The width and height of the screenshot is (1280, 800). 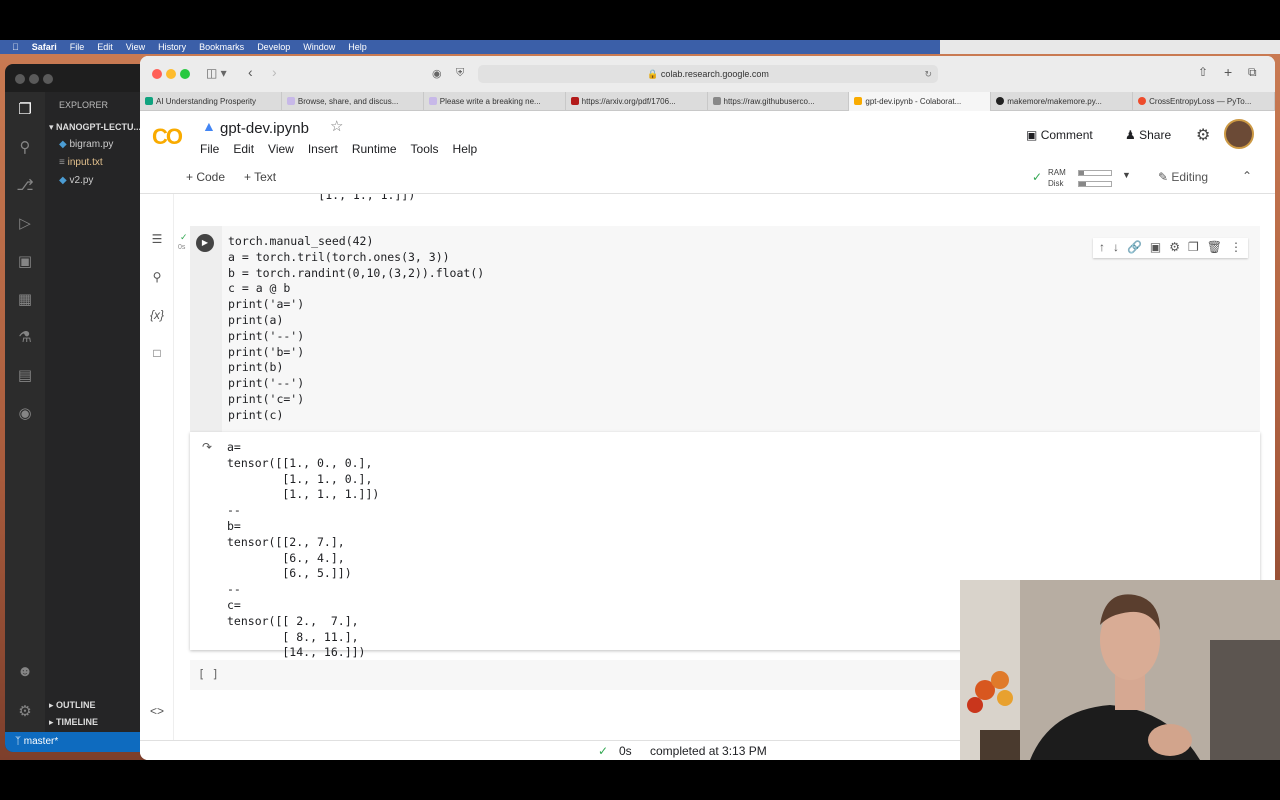 I want to click on gear-icon: ⚙, so click(x=25, y=712).